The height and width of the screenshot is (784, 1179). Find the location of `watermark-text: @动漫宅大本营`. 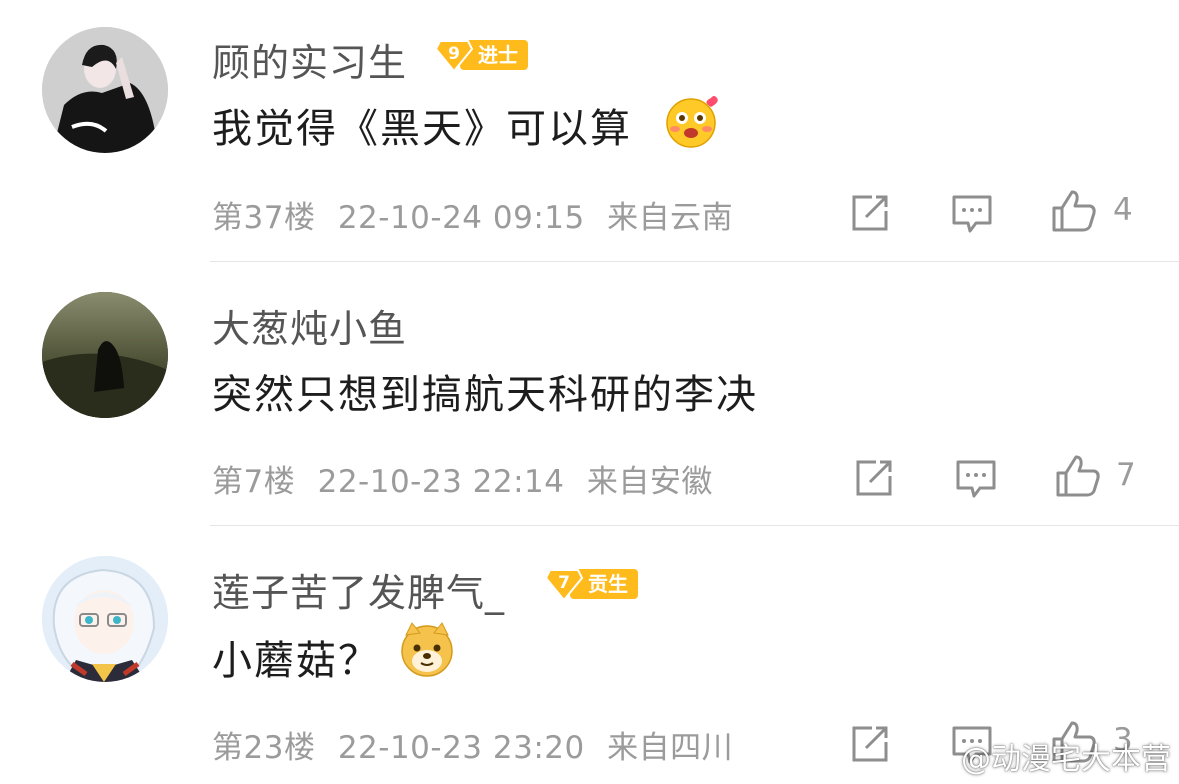

watermark-text: @动漫宅大本营 is located at coordinates (1066, 759).